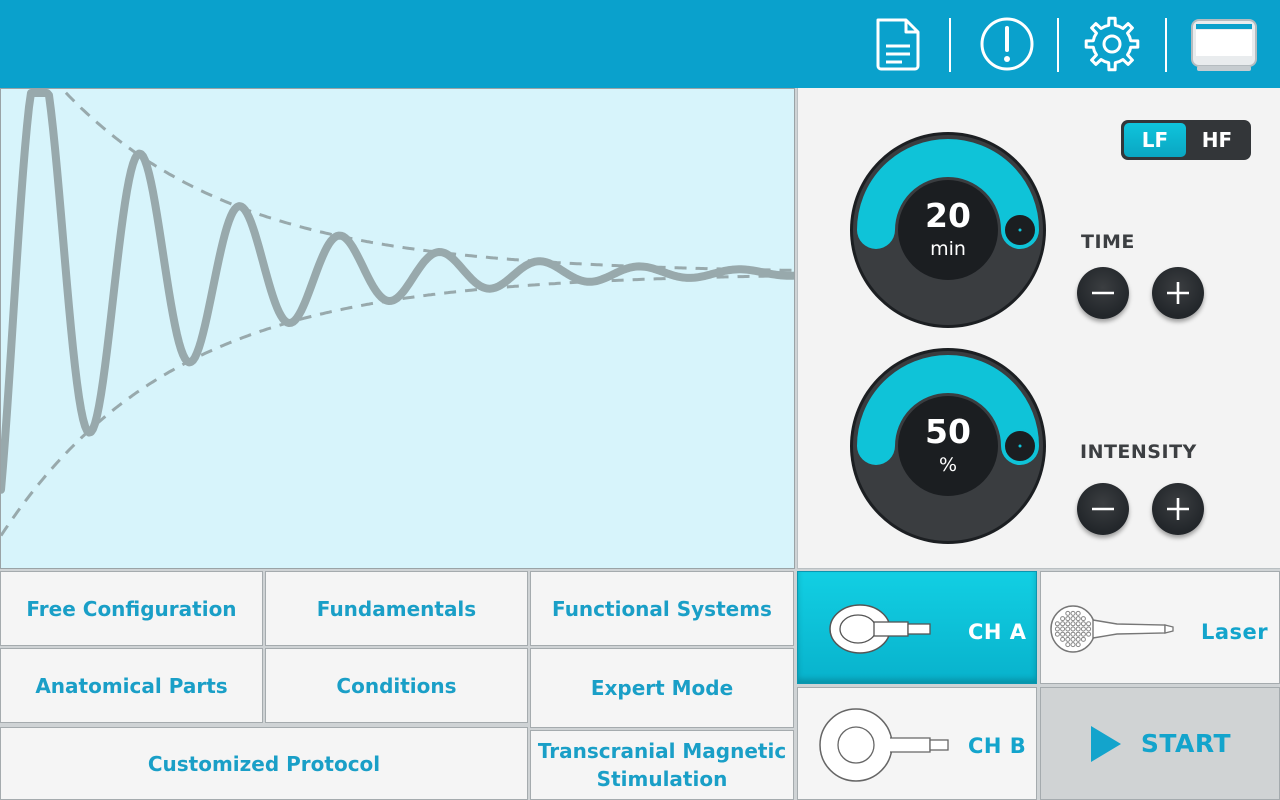 The height and width of the screenshot is (800, 1280). I want to click on channel-b-button: CH B, so click(917, 743).